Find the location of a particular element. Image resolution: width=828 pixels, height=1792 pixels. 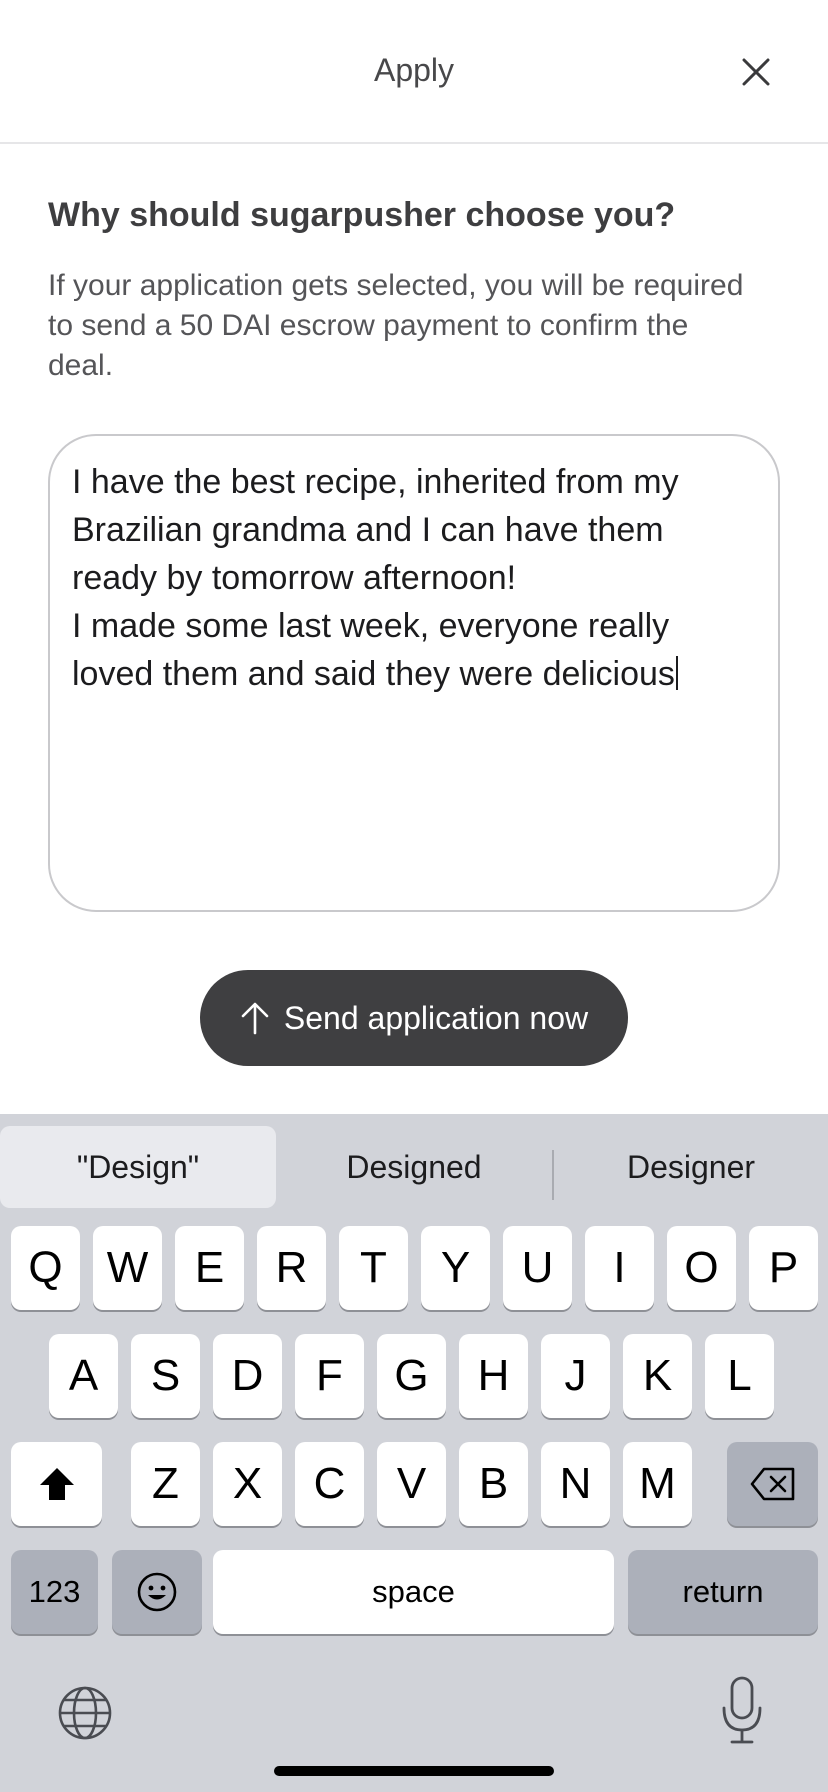

key-c: C is located at coordinates (329, 1484).